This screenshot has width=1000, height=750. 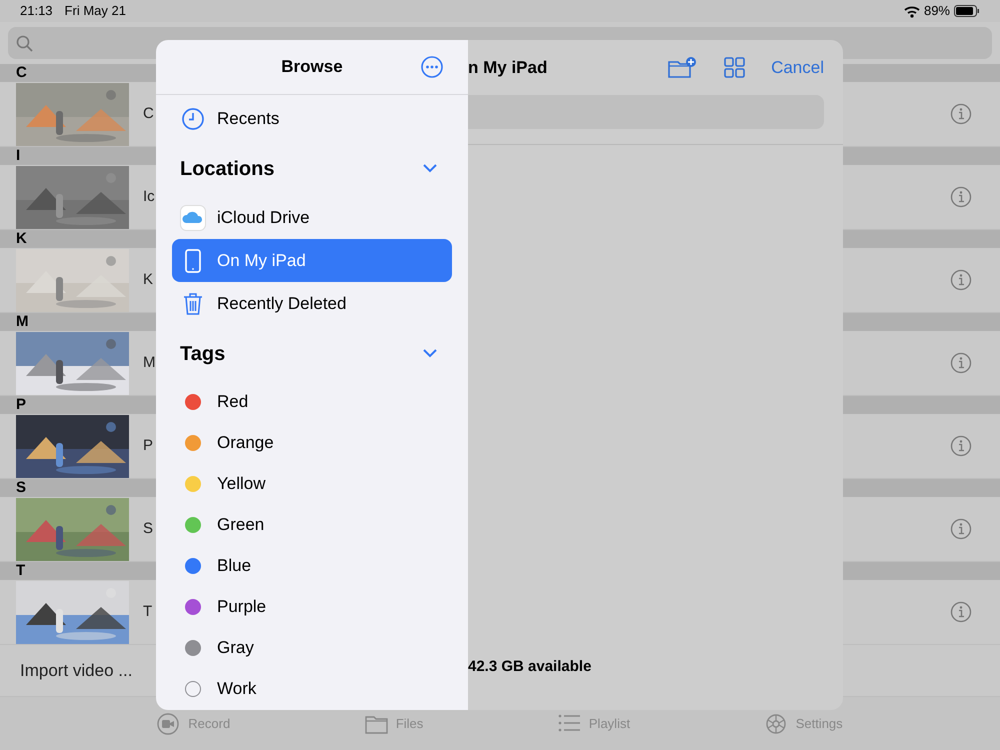 What do you see at coordinates (148, 529) in the screenshot?
I see `video-title: S` at bounding box center [148, 529].